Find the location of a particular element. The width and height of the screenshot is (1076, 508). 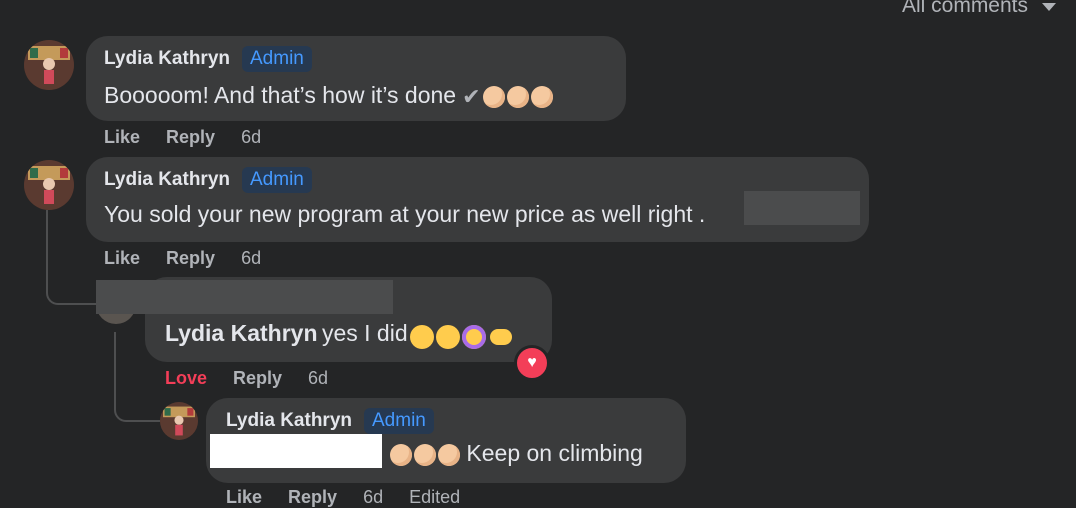

comment-filter-dropdown: All comments is located at coordinates (979, 9).